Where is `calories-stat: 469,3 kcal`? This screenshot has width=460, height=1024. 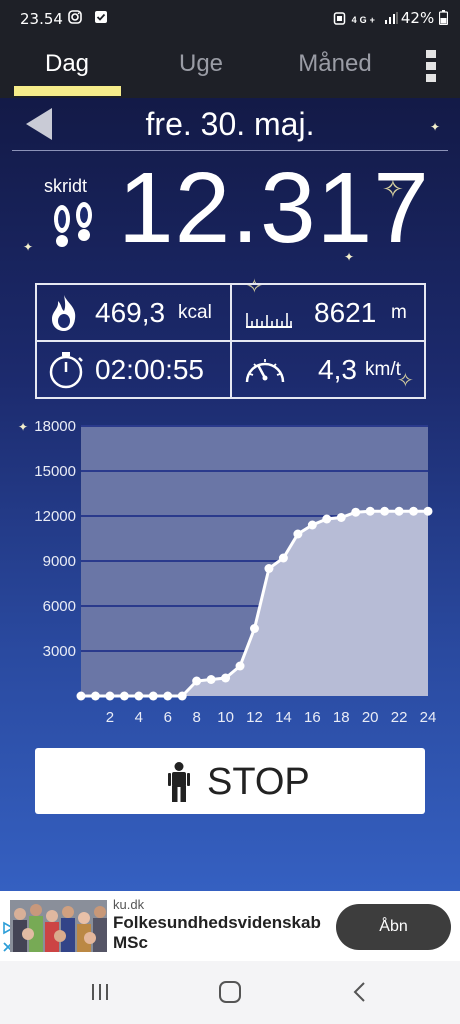
calories-stat: 469,3 kcal is located at coordinates (133, 312).